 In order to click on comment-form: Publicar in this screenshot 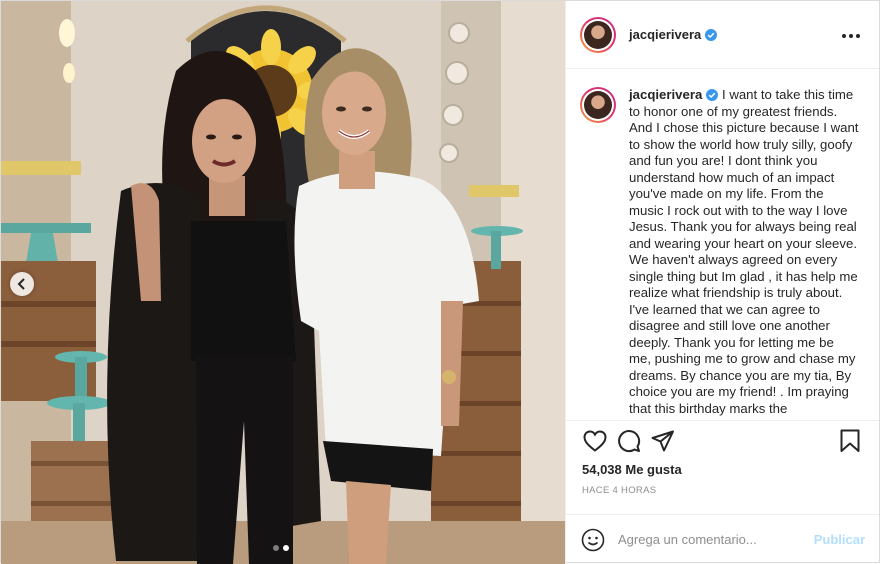, I will do `click(722, 539)`.